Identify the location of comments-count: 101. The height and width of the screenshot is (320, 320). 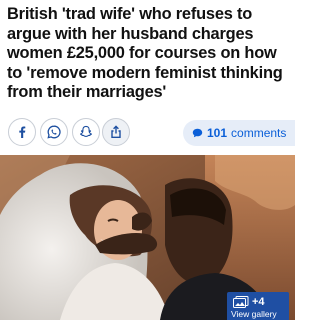
(217, 133).